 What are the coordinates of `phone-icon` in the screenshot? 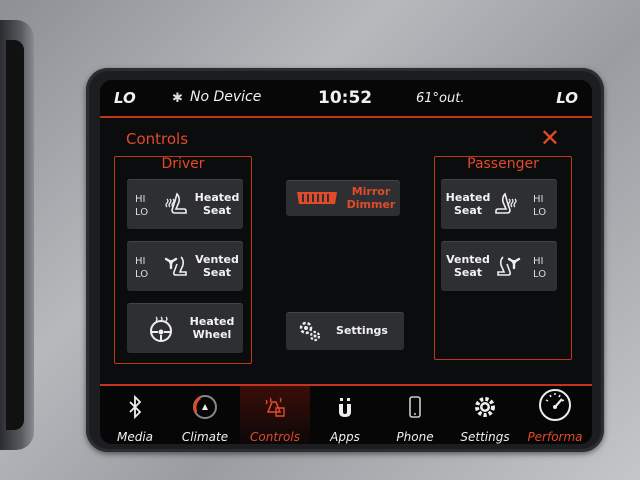 It's located at (415, 407).